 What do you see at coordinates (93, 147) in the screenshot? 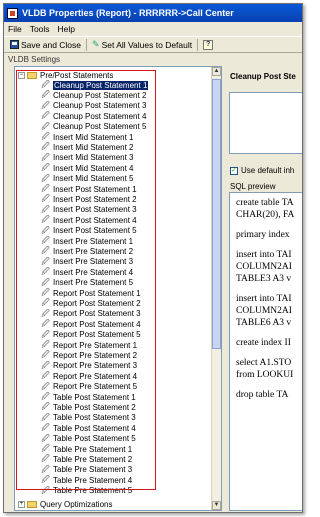
I see `tree-item-label: Insert Mid Statement 2` at bounding box center [93, 147].